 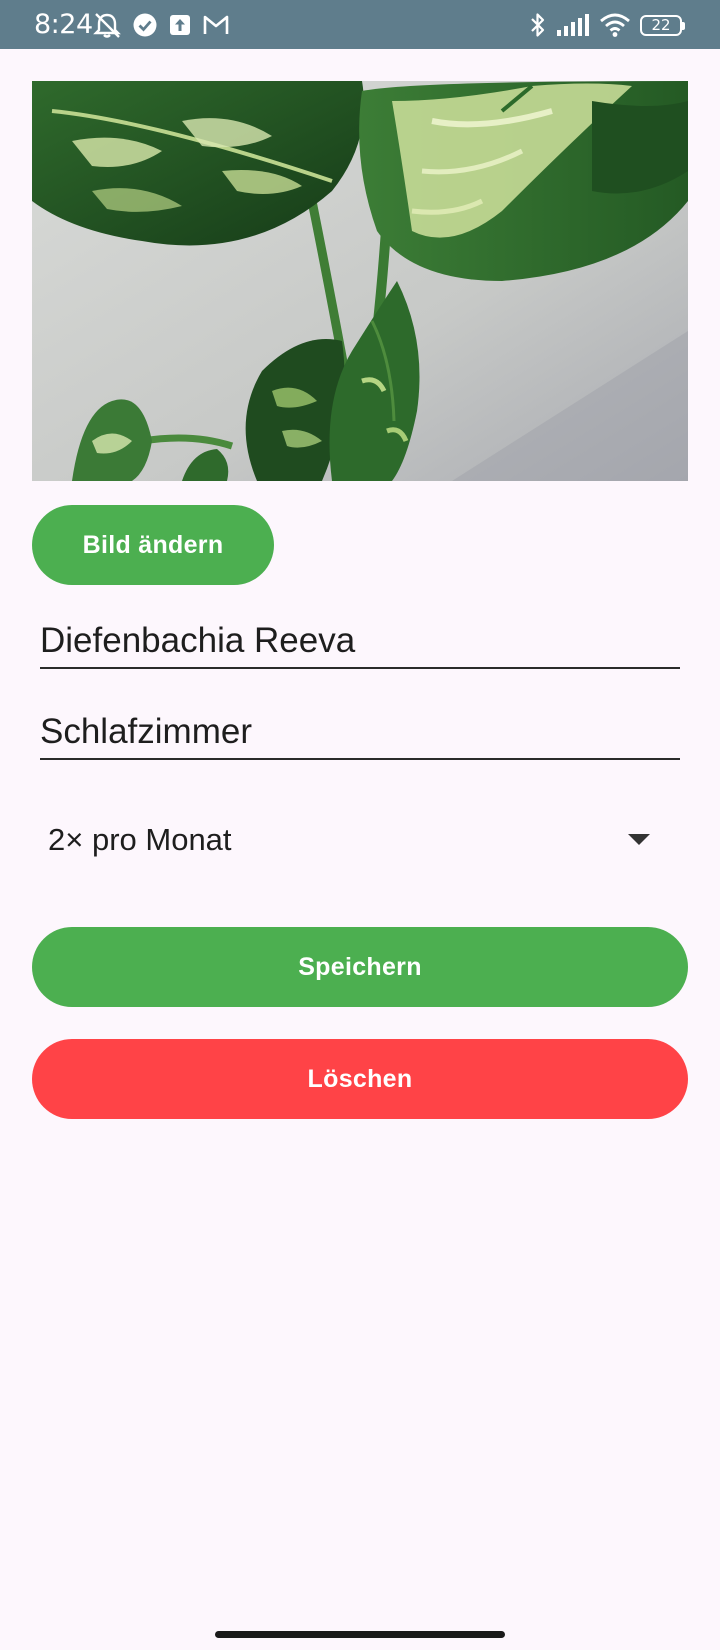 I want to click on status-left-icons, so click(x=161, y=25).